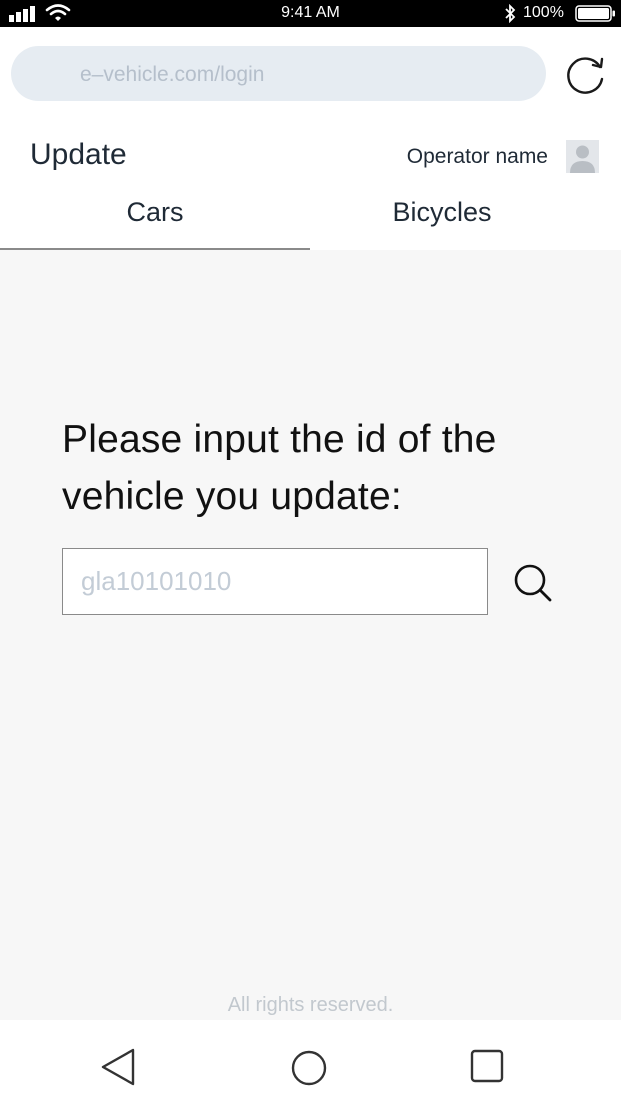  What do you see at coordinates (310, 1005) in the screenshot?
I see `footer-copyright: All rights reserved.` at bounding box center [310, 1005].